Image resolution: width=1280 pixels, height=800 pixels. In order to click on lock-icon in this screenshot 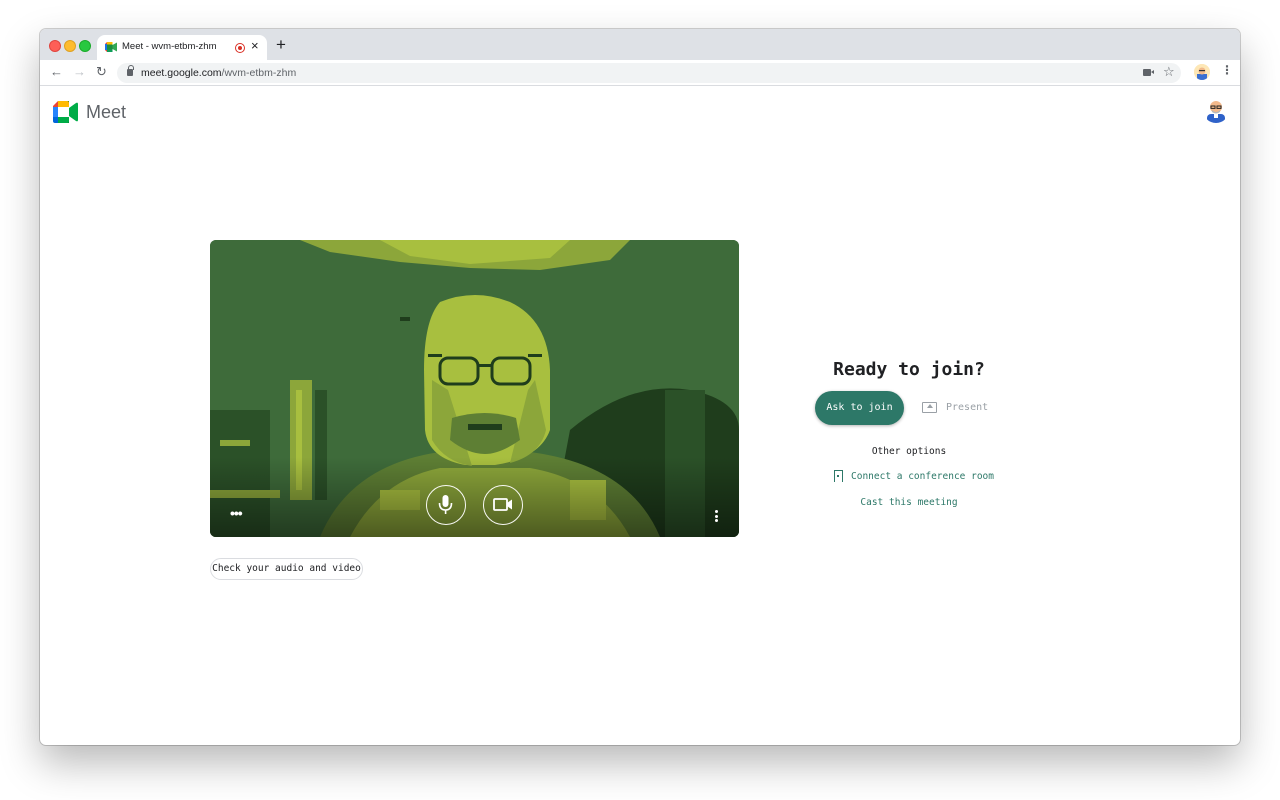, I will do `click(130, 70)`.